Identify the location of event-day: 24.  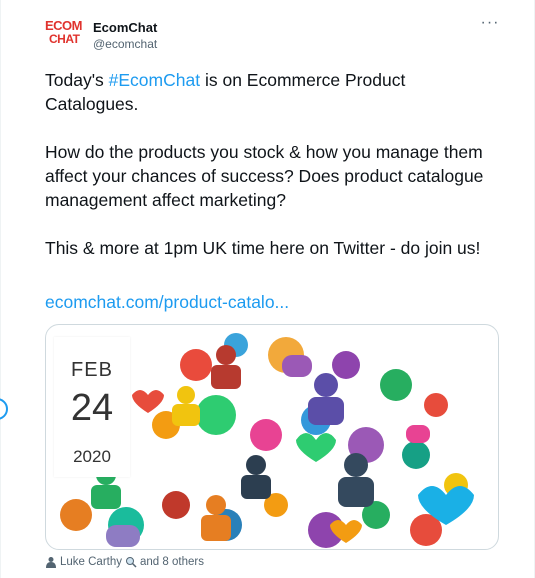
(92, 408).